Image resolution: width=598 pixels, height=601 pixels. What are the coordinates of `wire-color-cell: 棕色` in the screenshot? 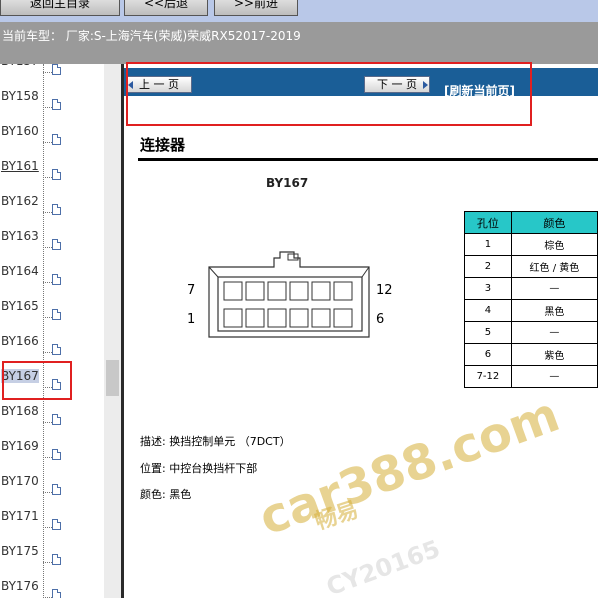 It's located at (554, 244).